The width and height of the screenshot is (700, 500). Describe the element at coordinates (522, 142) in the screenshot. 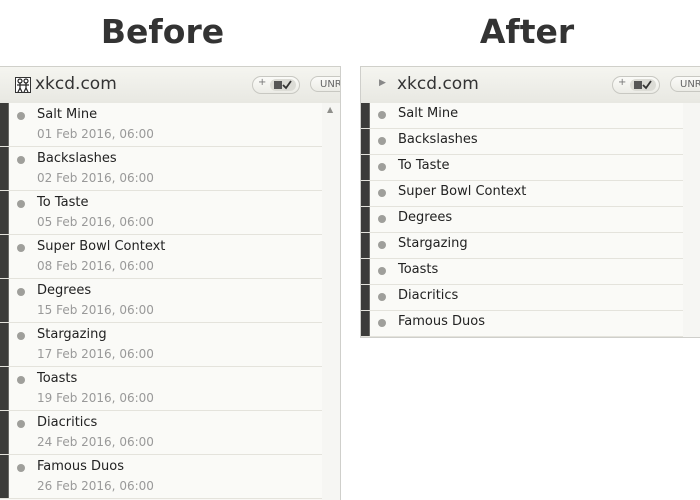

I see `story-row: Backslashes` at that location.